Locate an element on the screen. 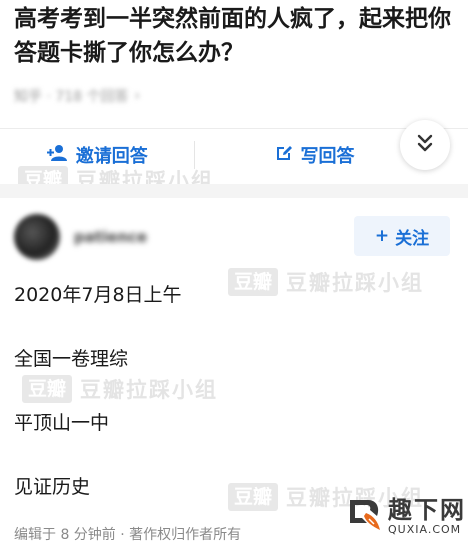 Image resolution: width=468 pixels, height=544 pixels. invite-answer-button: 邀请回答 is located at coordinates (97, 155).